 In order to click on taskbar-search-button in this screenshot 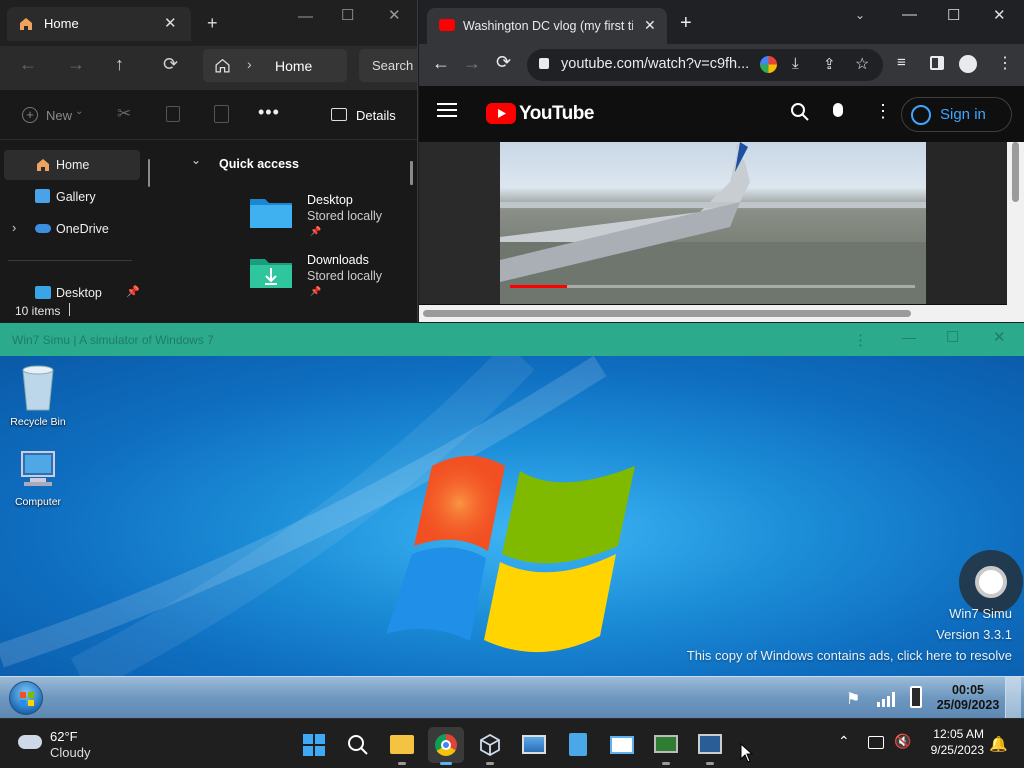, I will do `click(358, 745)`.